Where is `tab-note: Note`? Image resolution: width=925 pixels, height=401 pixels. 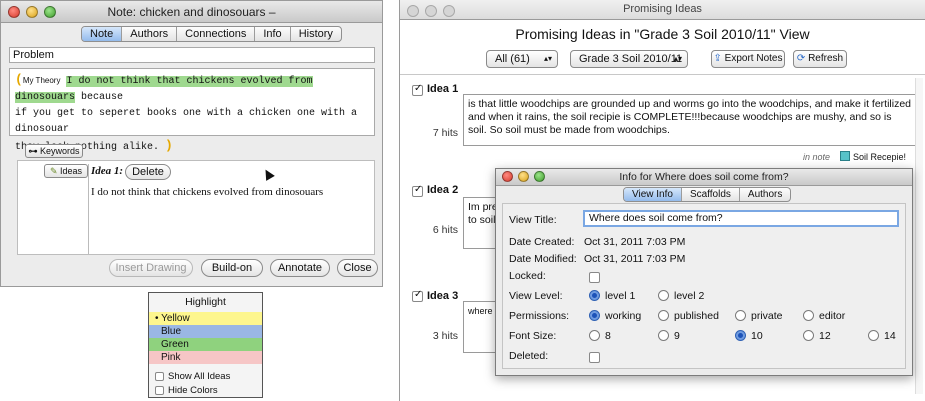 tab-note: Note is located at coordinates (102, 34).